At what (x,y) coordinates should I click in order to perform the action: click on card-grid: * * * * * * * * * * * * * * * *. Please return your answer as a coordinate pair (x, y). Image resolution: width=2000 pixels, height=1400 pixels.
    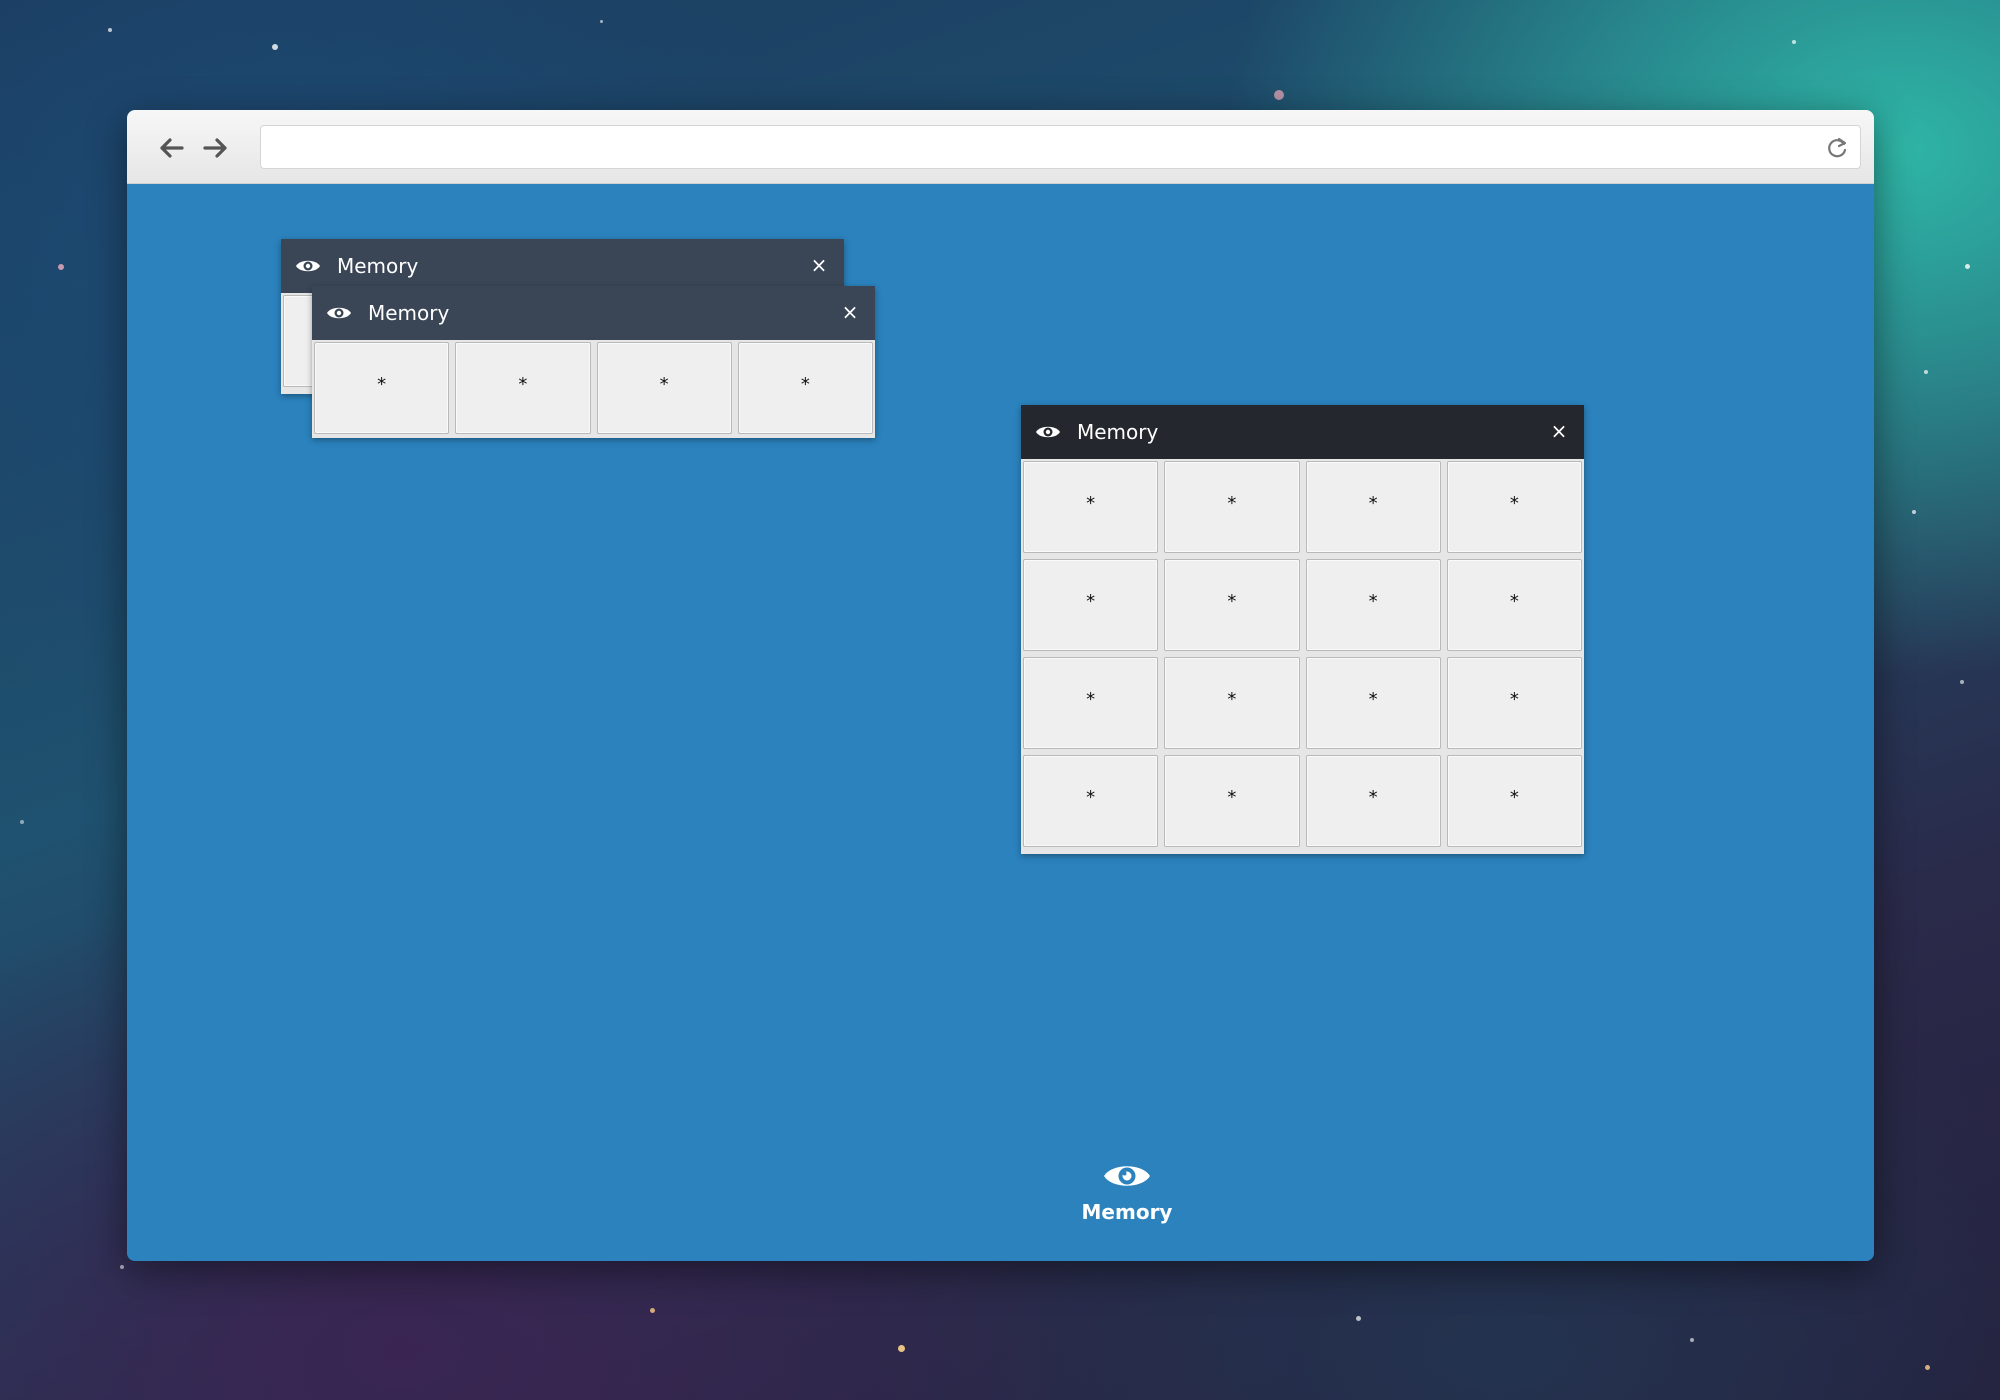
    Looking at the image, I should click on (1302, 654).